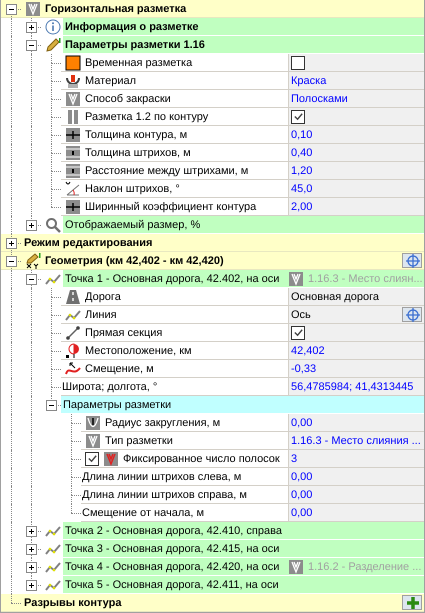 The image size is (425, 613). What do you see at coordinates (100, 315) in the screenshot?
I see `property-label: Линия` at bounding box center [100, 315].